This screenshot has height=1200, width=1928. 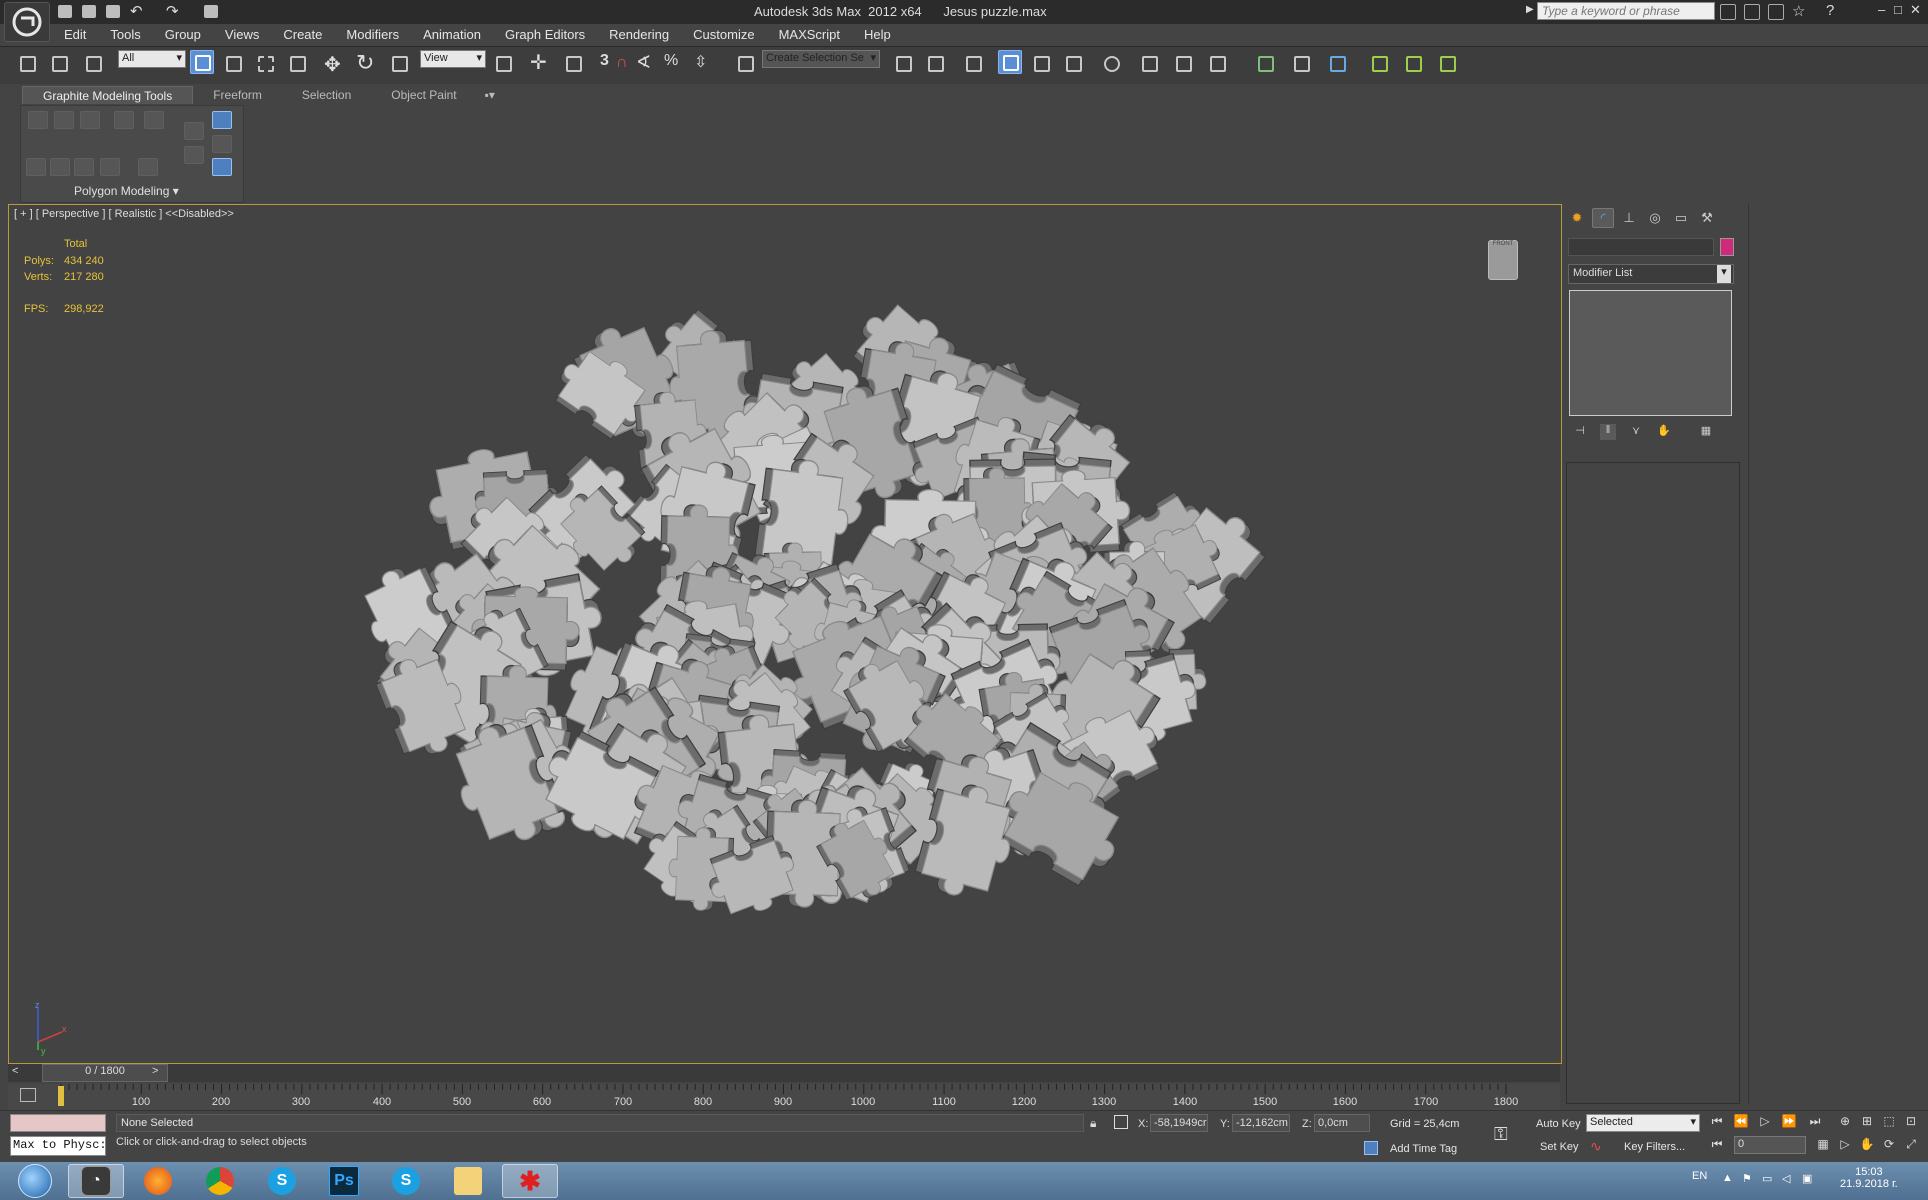 What do you see at coordinates (1218, 64) in the screenshot?
I see `render-production-icon` at bounding box center [1218, 64].